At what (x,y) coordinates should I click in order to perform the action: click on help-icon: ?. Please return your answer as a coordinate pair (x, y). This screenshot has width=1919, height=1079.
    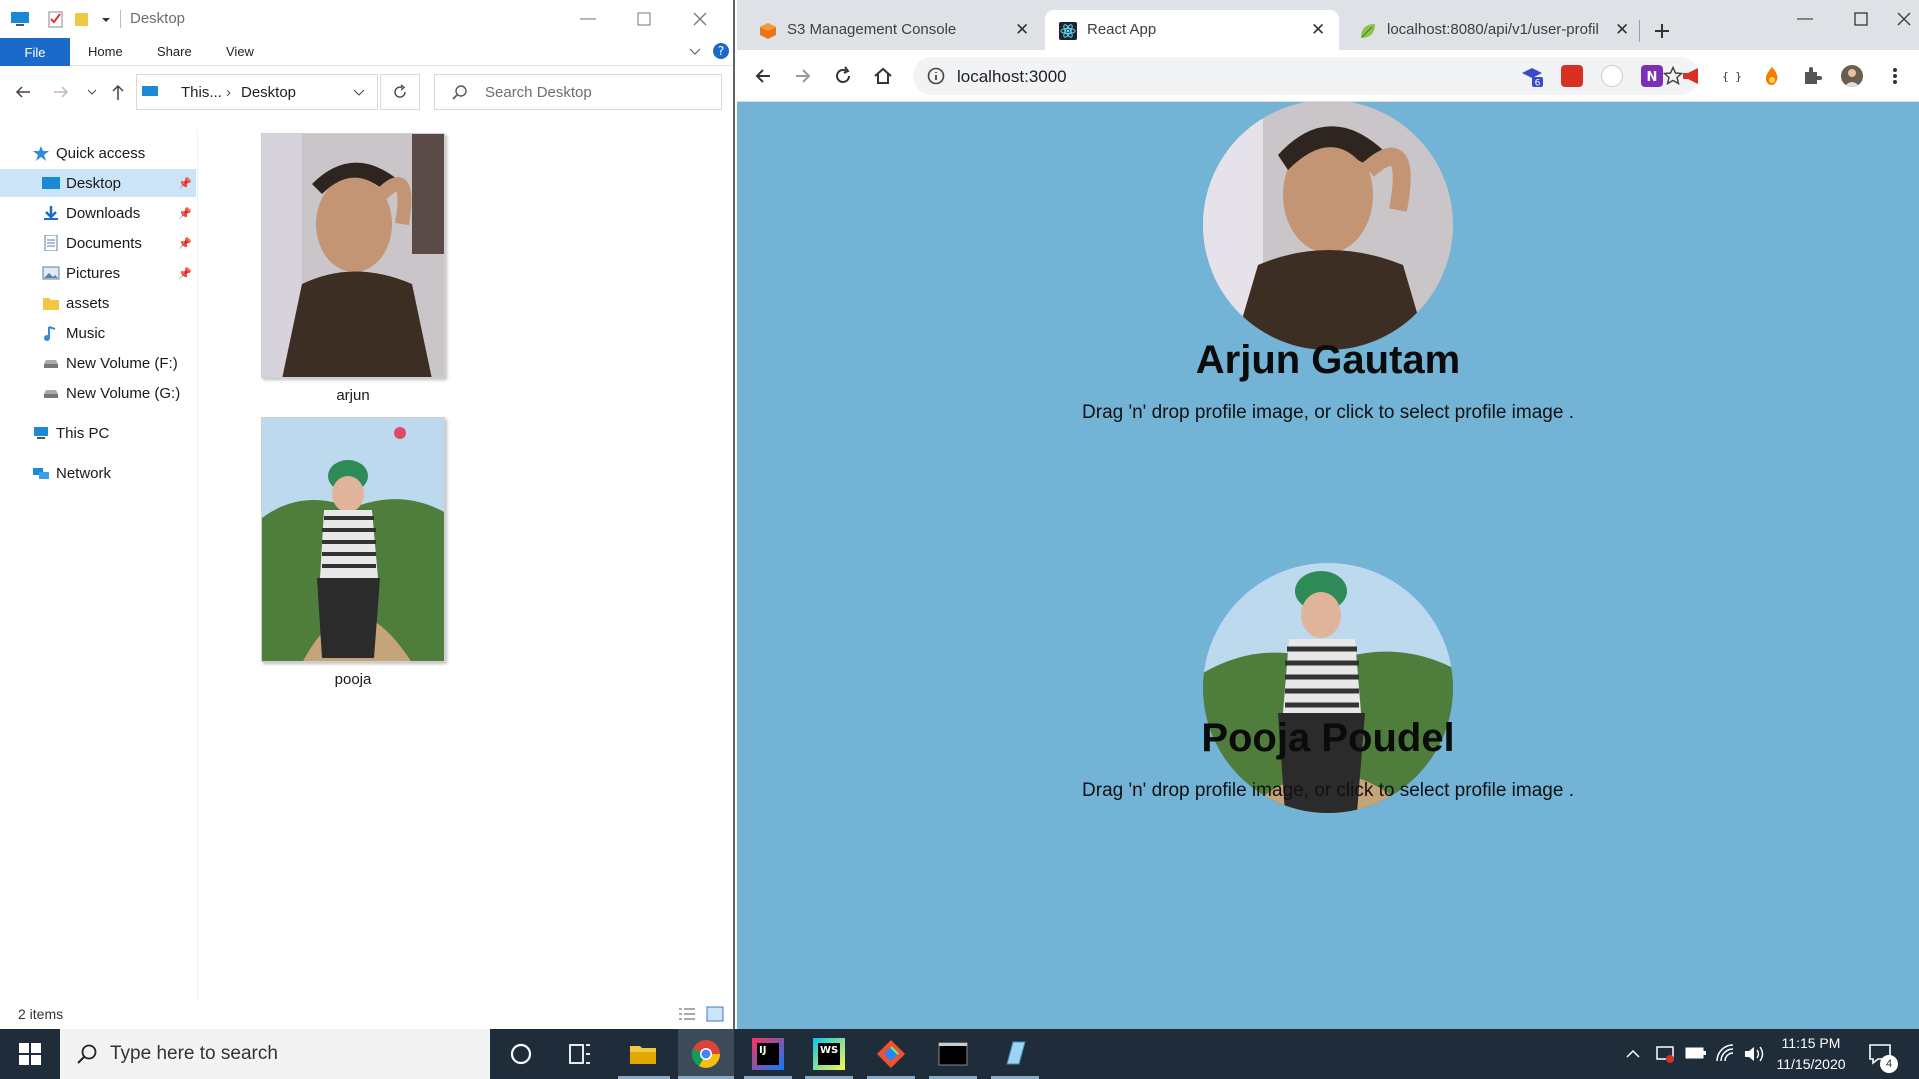
    Looking at the image, I should click on (721, 51).